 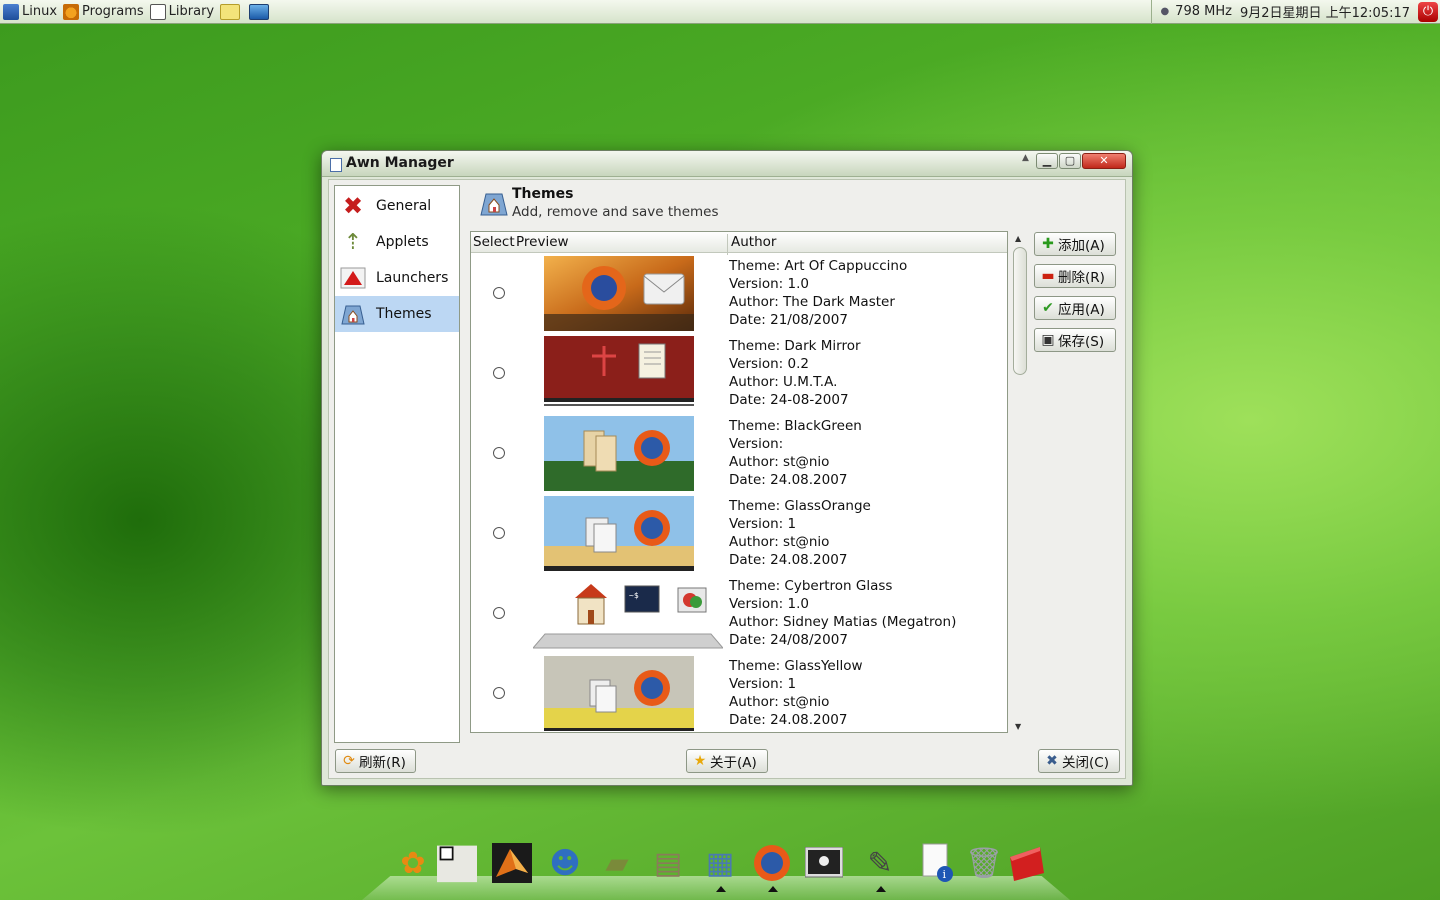 What do you see at coordinates (1048, 276) in the screenshot?
I see `minus-icon: ▬` at bounding box center [1048, 276].